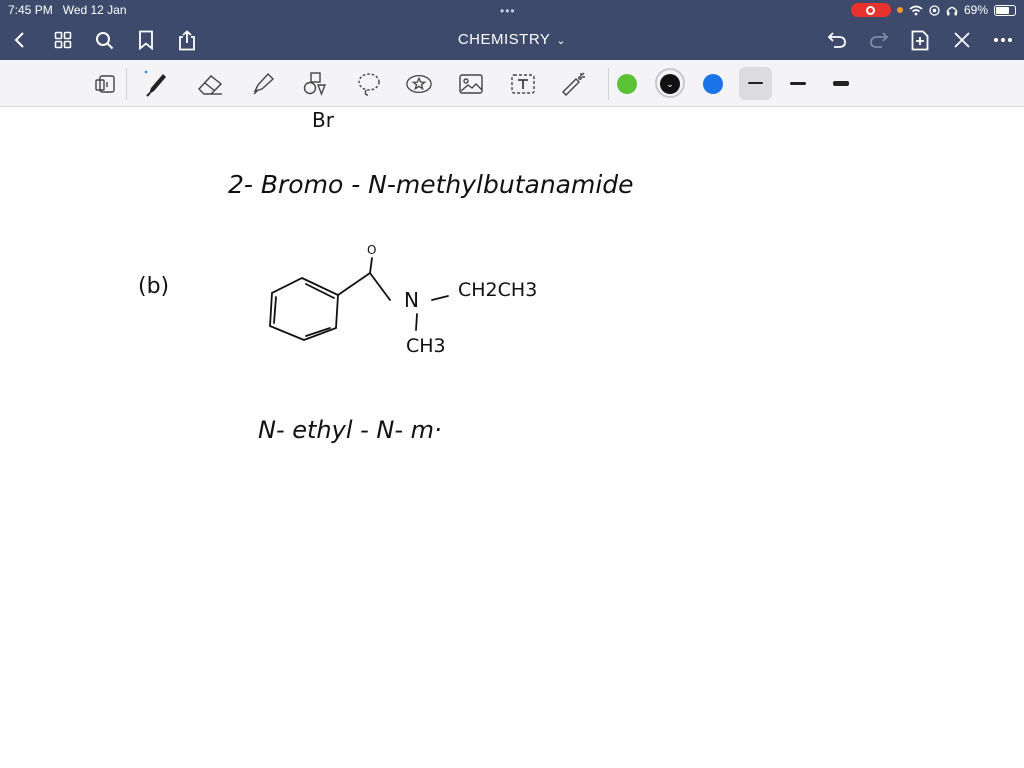 Image resolution: width=1024 pixels, height=768 pixels. I want to click on image-icon, so click(471, 84).